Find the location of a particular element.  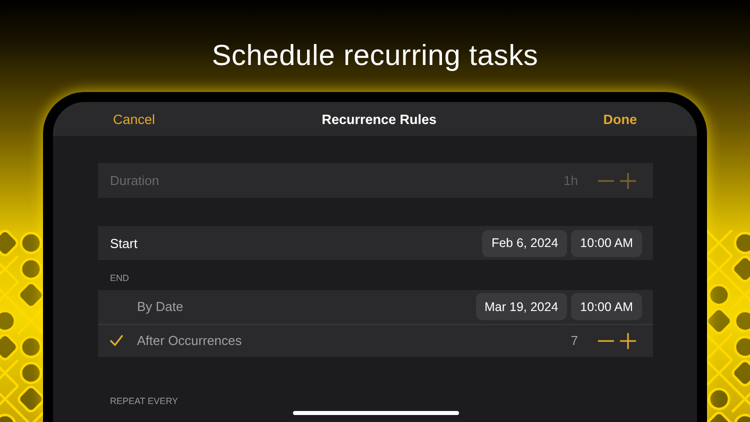

headline: Schedule recurring tasks is located at coordinates (375, 56).